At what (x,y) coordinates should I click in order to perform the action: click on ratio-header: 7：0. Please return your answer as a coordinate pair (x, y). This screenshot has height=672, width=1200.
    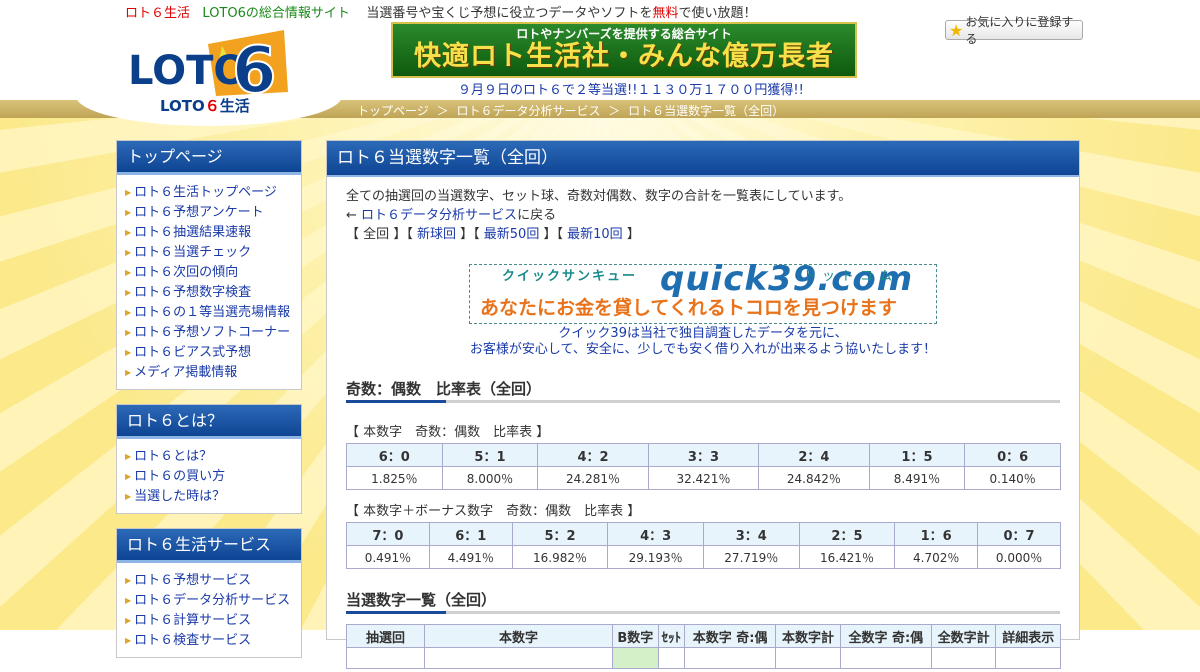
    Looking at the image, I should click on (388, 534).